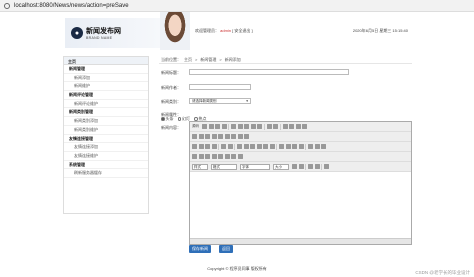 The image size is (474, 277). I want to click on button-field-icon, so click(233, 136).